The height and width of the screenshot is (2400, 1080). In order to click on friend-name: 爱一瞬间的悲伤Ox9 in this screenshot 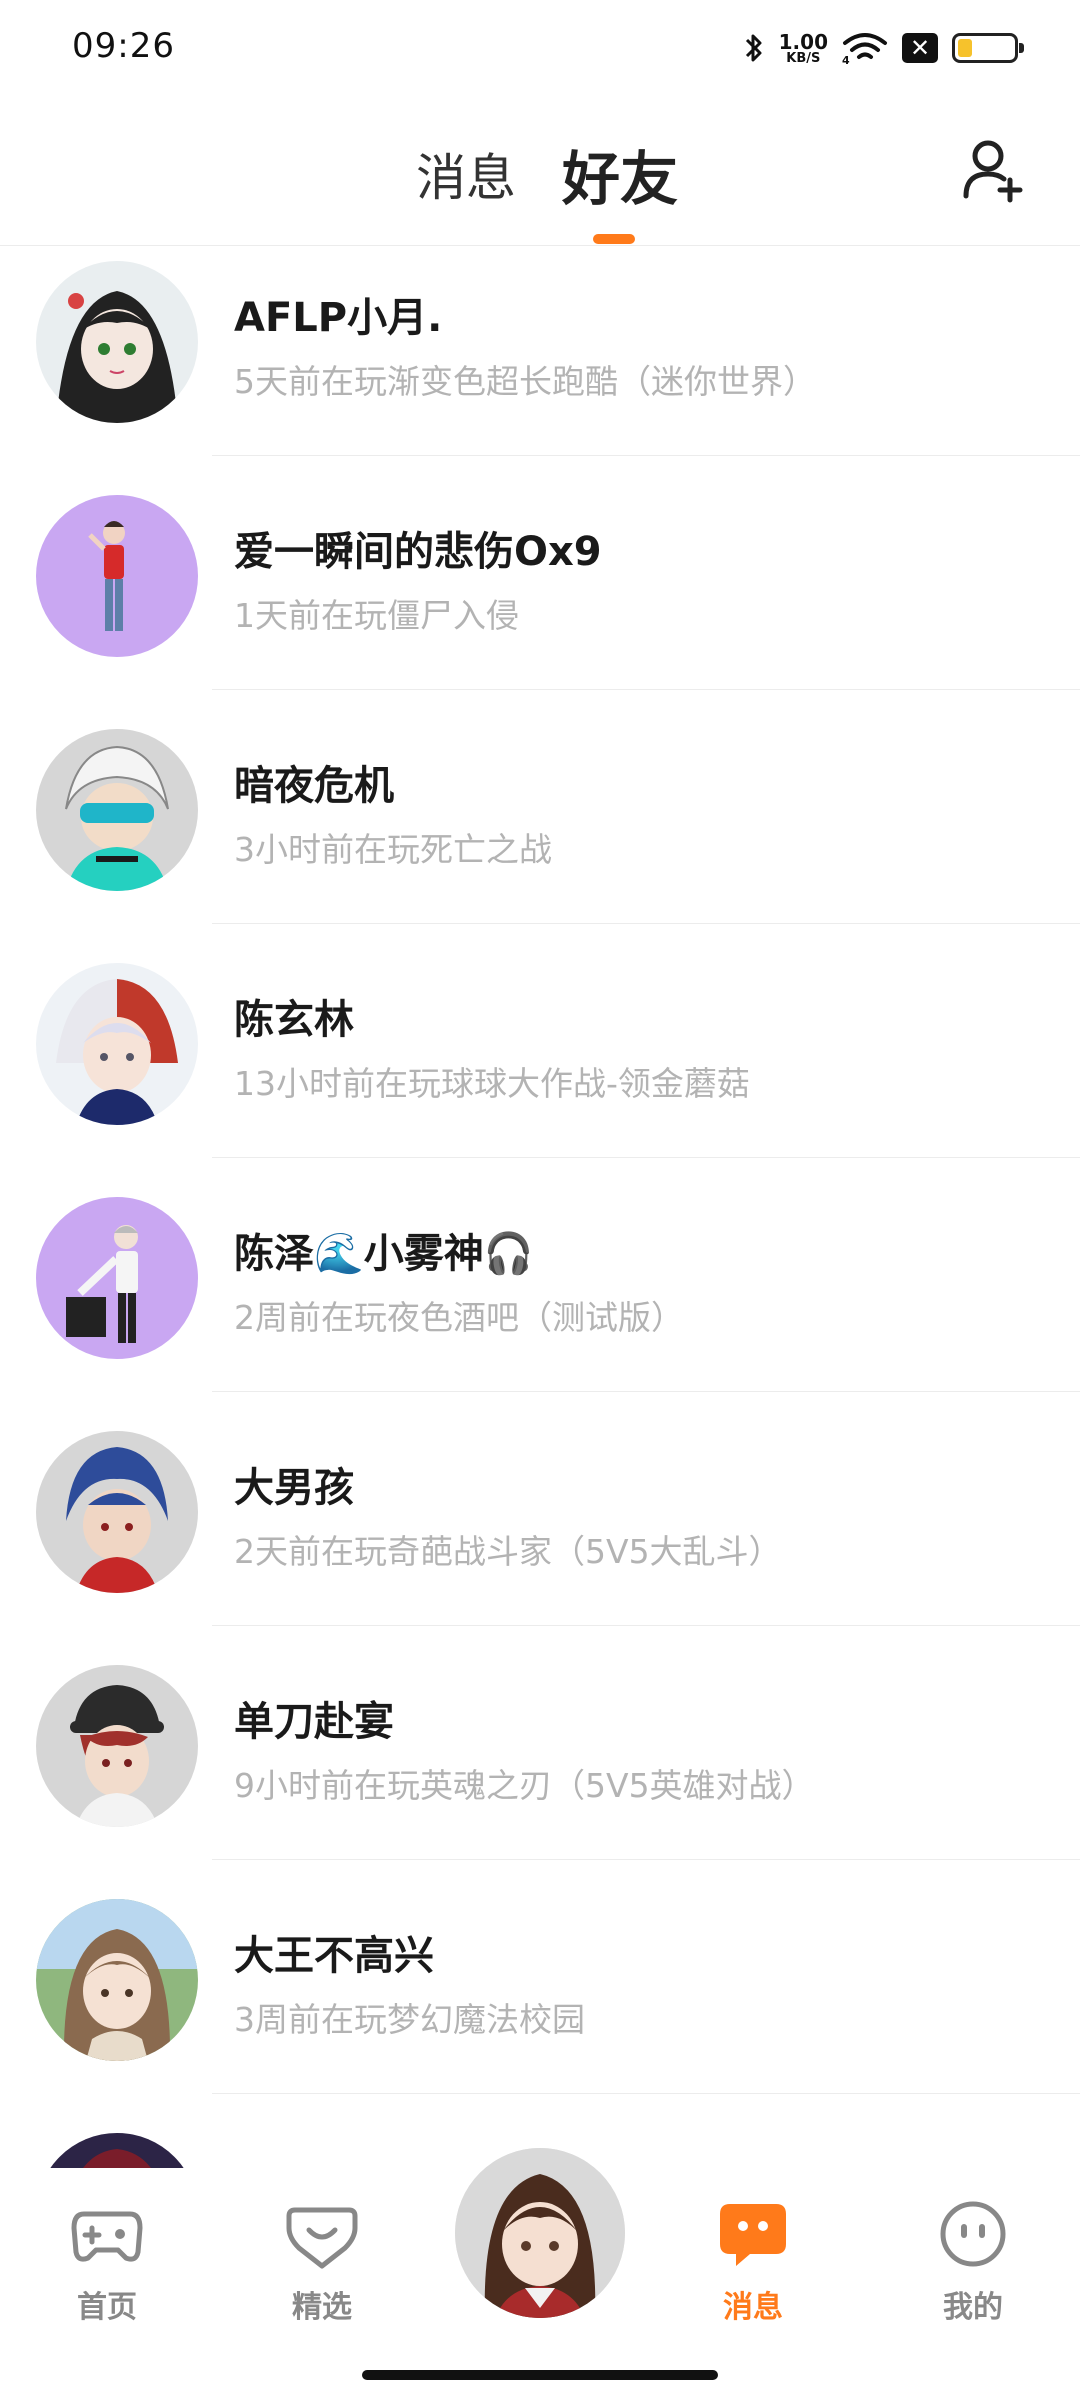, I will do `click(418, 552)`.